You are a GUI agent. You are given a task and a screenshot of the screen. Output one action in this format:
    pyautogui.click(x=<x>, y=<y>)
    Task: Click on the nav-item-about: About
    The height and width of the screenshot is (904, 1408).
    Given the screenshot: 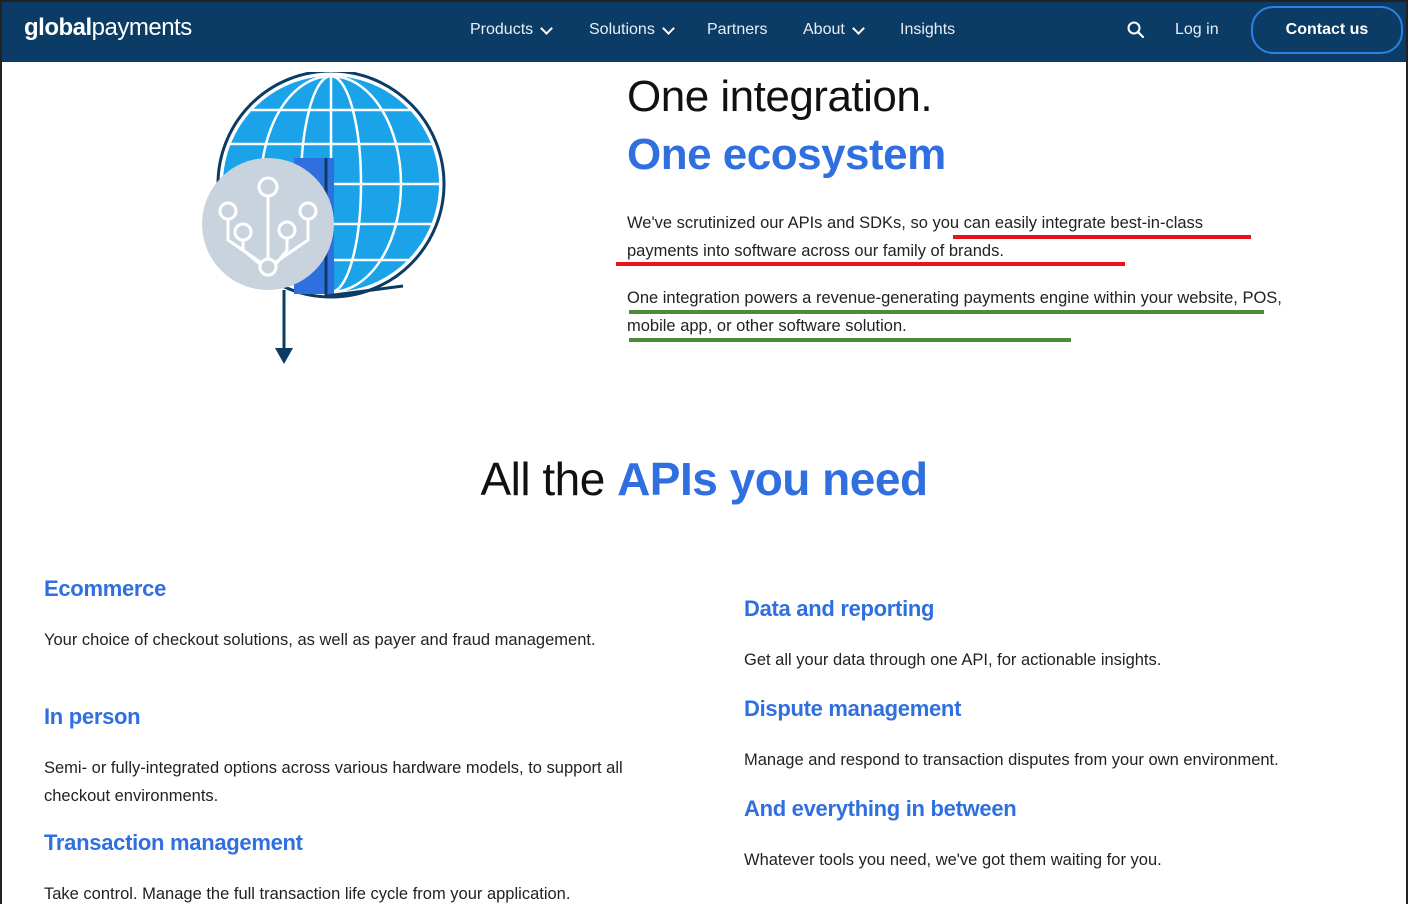 What is the action you would take?
    pyautogui.click(x=834, y=30)
    